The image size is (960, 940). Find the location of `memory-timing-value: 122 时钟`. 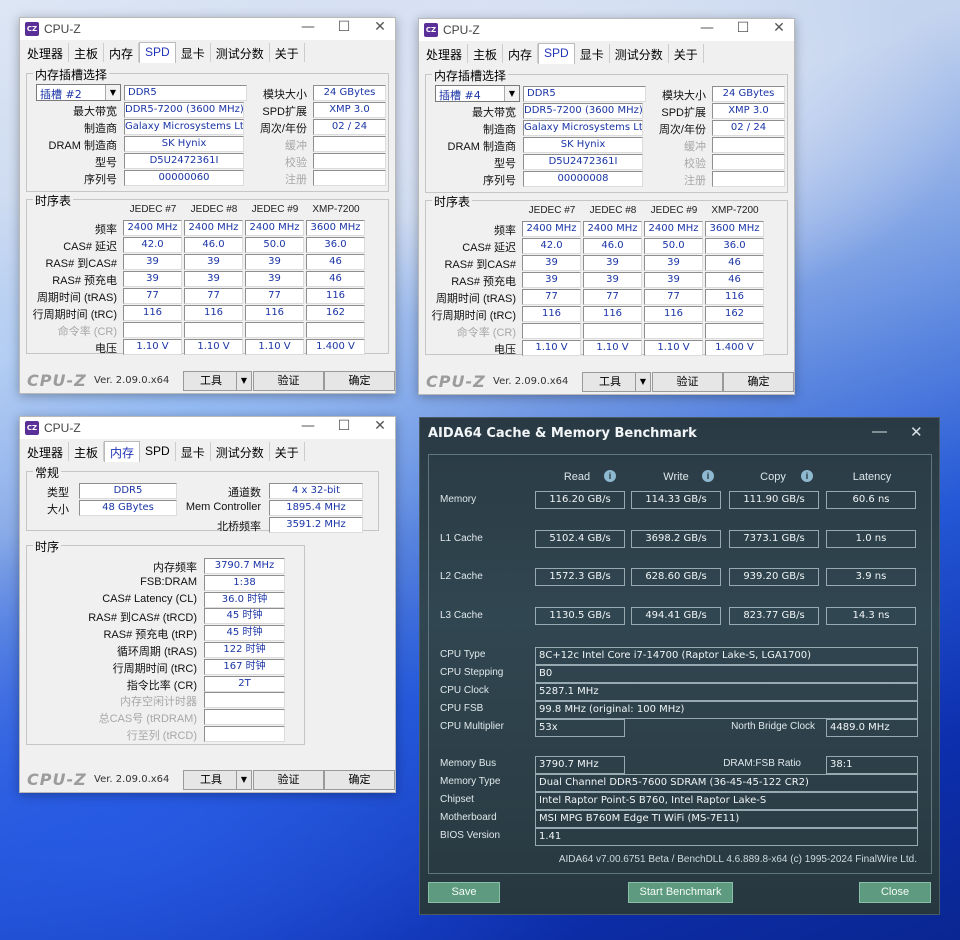

memory-timing-value: 122 时钟 is located at coordinates (244, 650).